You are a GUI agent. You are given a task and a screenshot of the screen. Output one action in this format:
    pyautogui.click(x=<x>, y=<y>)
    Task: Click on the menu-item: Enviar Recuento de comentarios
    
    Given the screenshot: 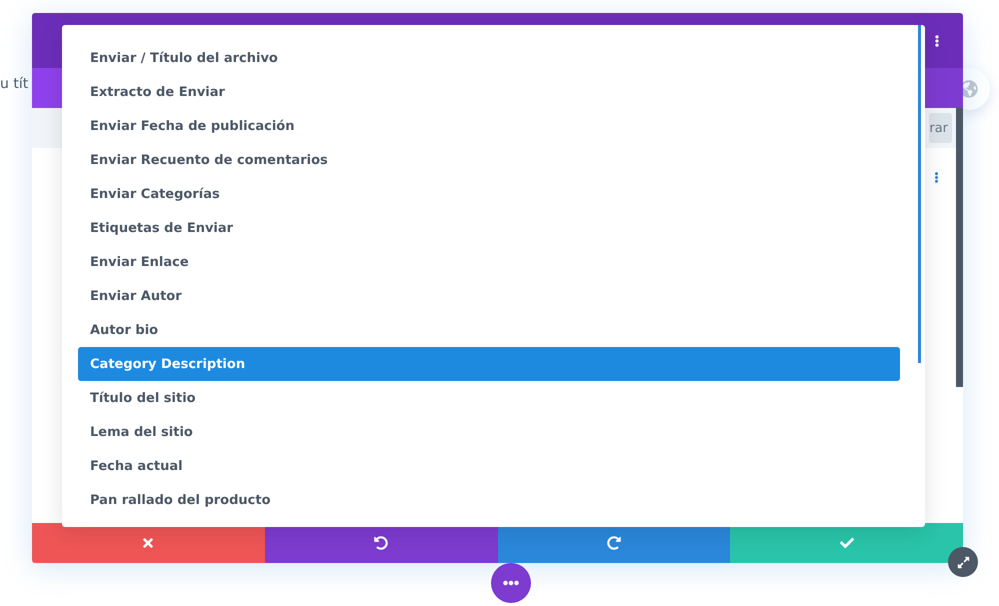 What is the action you would take?
    pyautogui.click(x=489, y=160)
    